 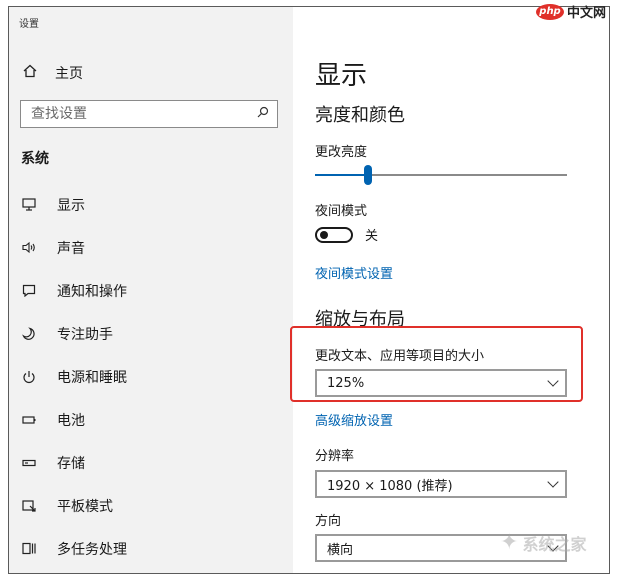 What do you see at coordinates (69, 74) in the screenshot?
I see `sidebar-home-label: 主页` at bounding box center [69, 74].